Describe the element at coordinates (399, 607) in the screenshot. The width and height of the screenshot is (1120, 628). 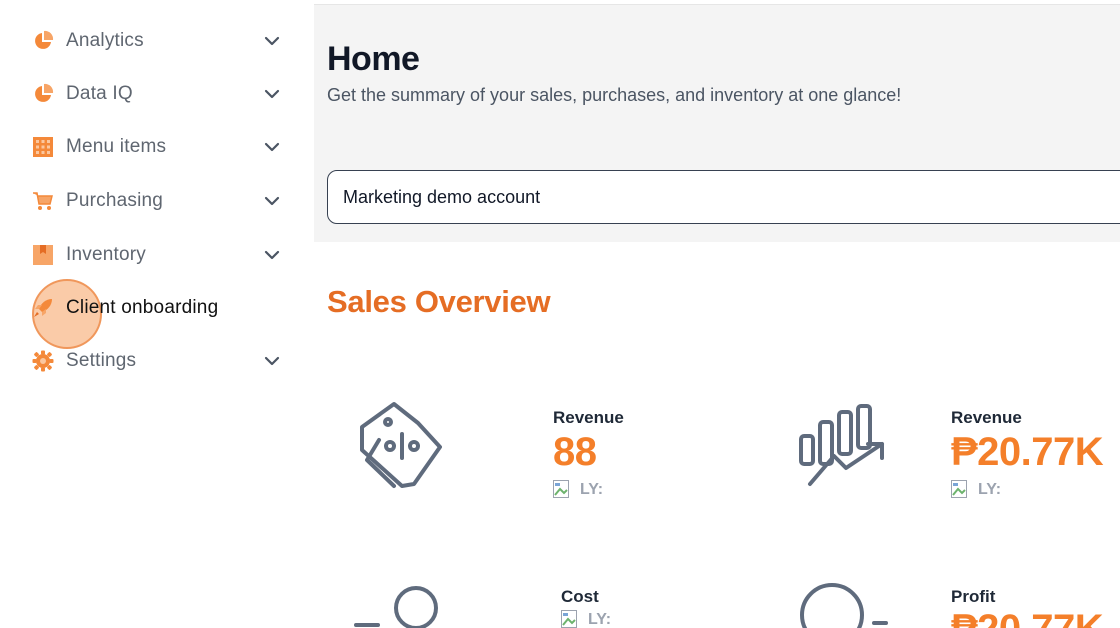
I see `person-icon` at that location.